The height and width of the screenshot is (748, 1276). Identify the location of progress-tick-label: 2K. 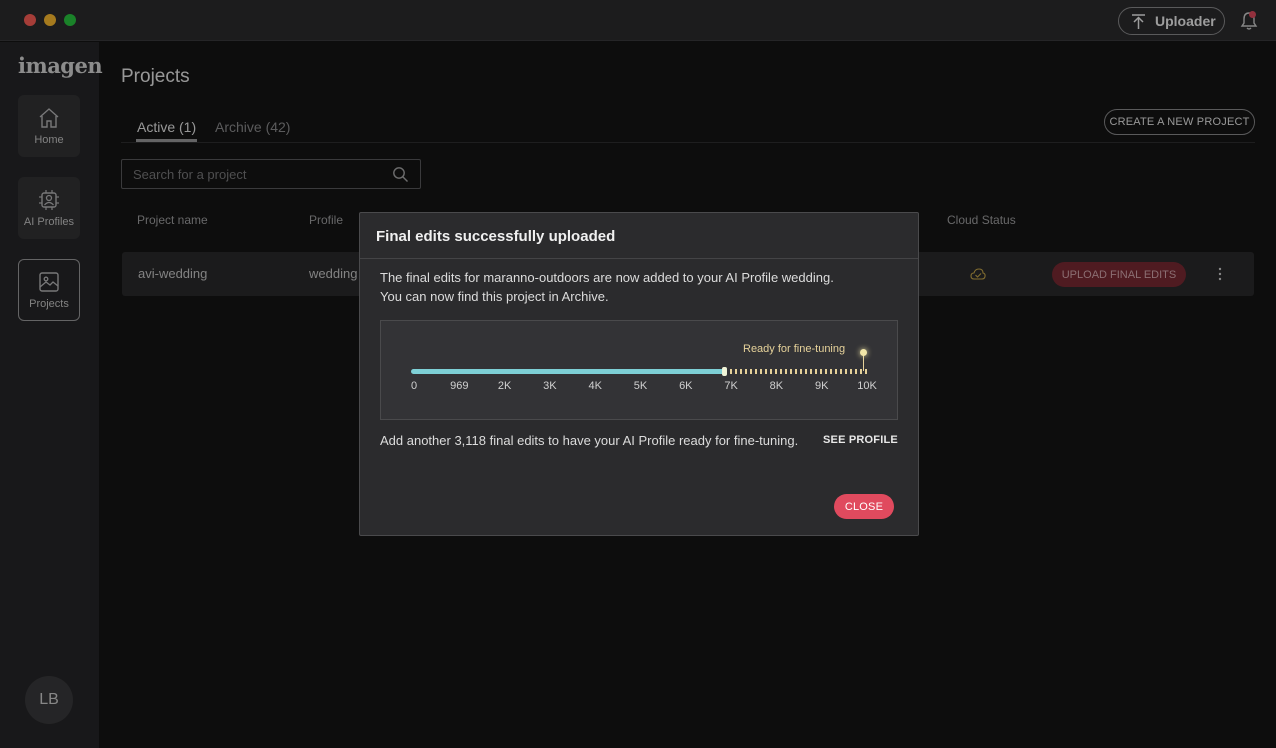
(504, 386).